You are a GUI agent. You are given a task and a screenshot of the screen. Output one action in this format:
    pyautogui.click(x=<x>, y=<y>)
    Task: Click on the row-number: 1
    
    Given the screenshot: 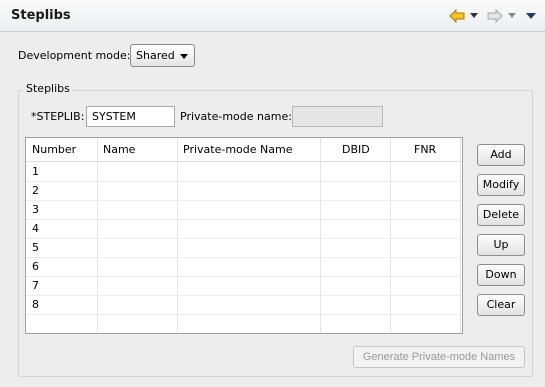 What is the action you would take?
    pyautogui.click(x=35, y=171)
    